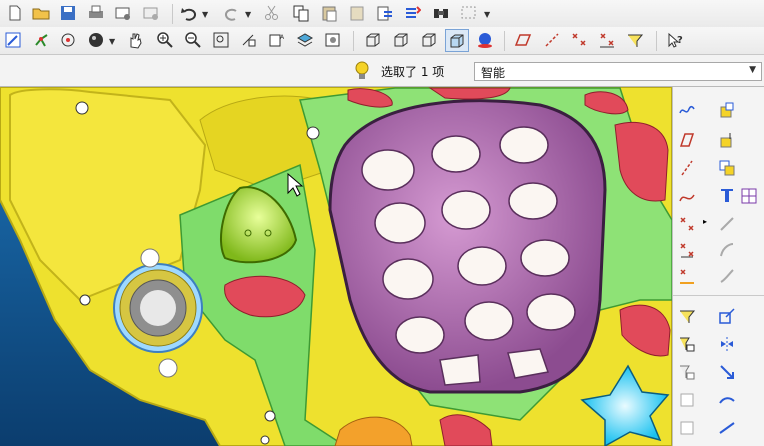 The height and width of the screenshot is (446, 764). What do you see at coordinates (96, 40) in the screenshot?
I see `shading-icon` at bounding box center [96, 40].